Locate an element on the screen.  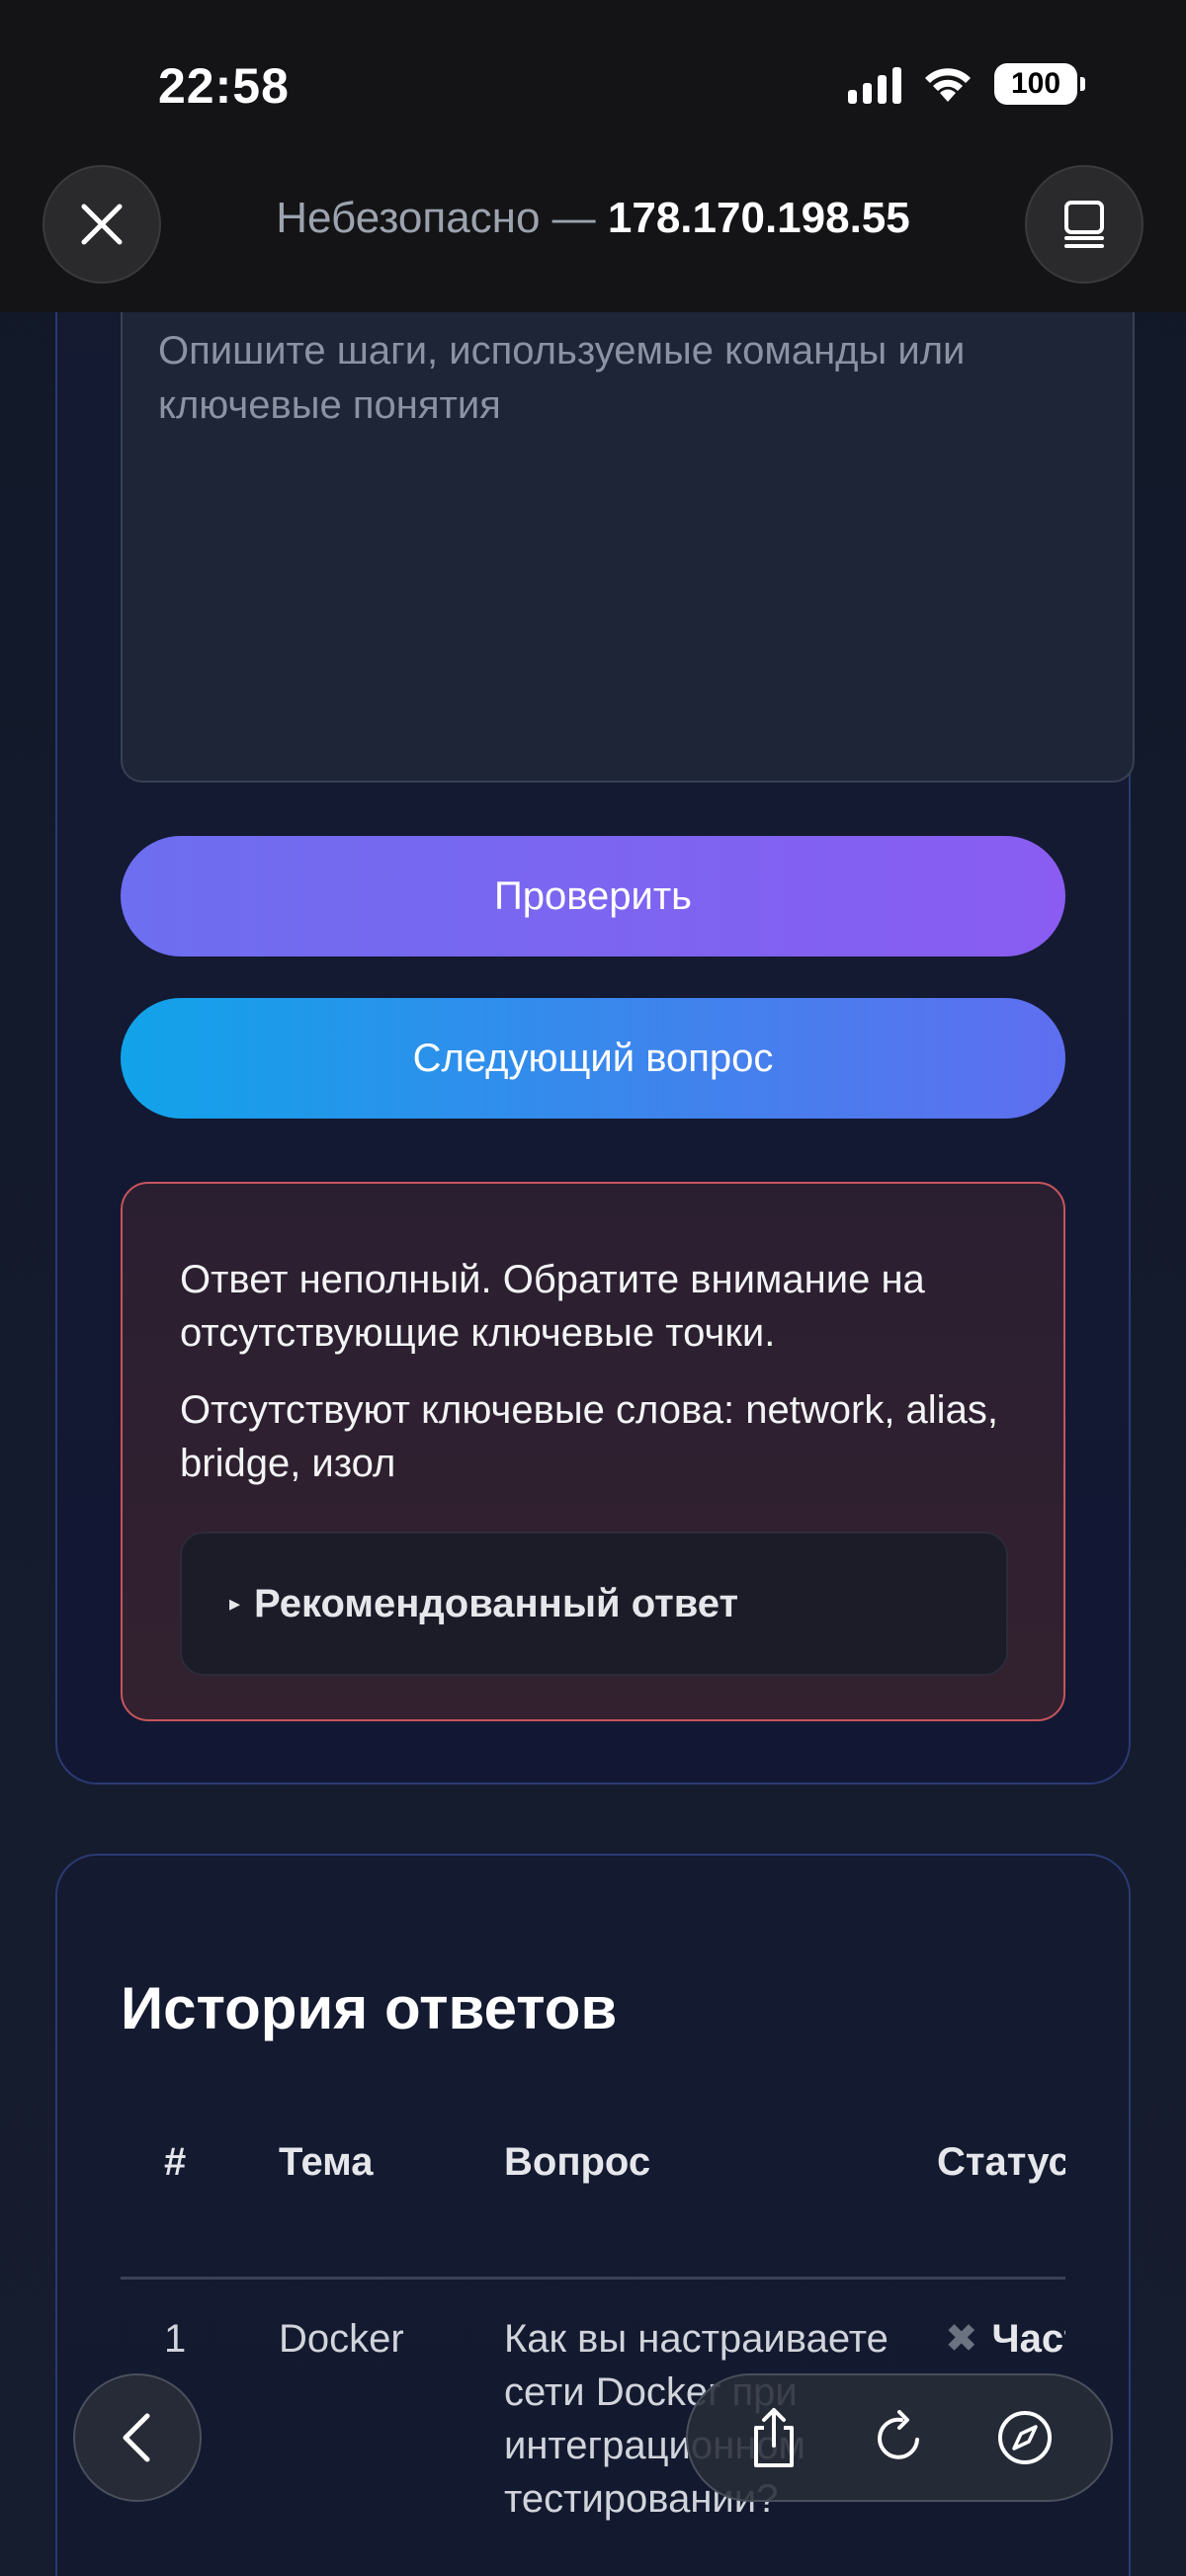
row-status: ✖ Частично is located at coordinates (1005, 2339).